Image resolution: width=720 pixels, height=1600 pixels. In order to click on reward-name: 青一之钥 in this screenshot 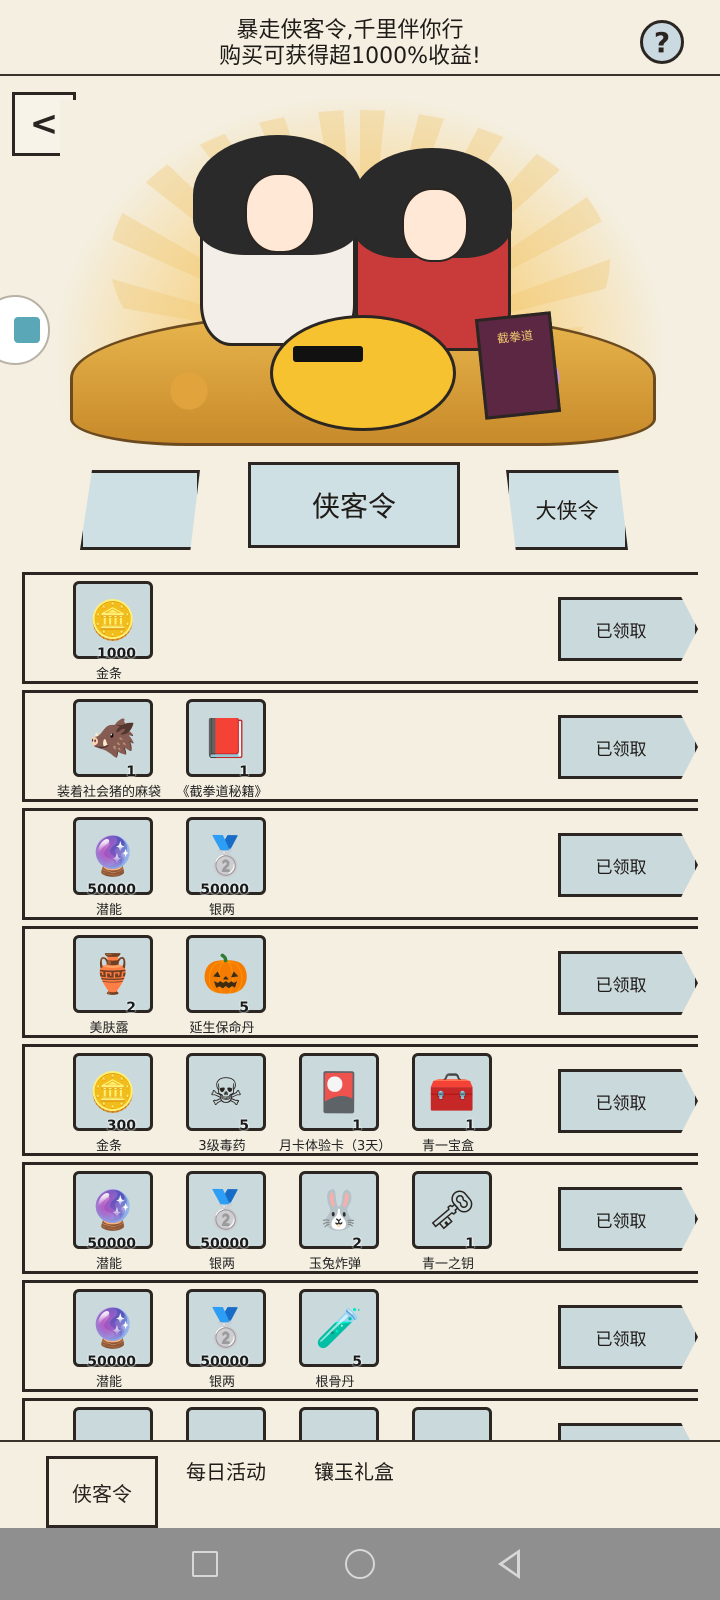, I will do `click(447, 1264)`.